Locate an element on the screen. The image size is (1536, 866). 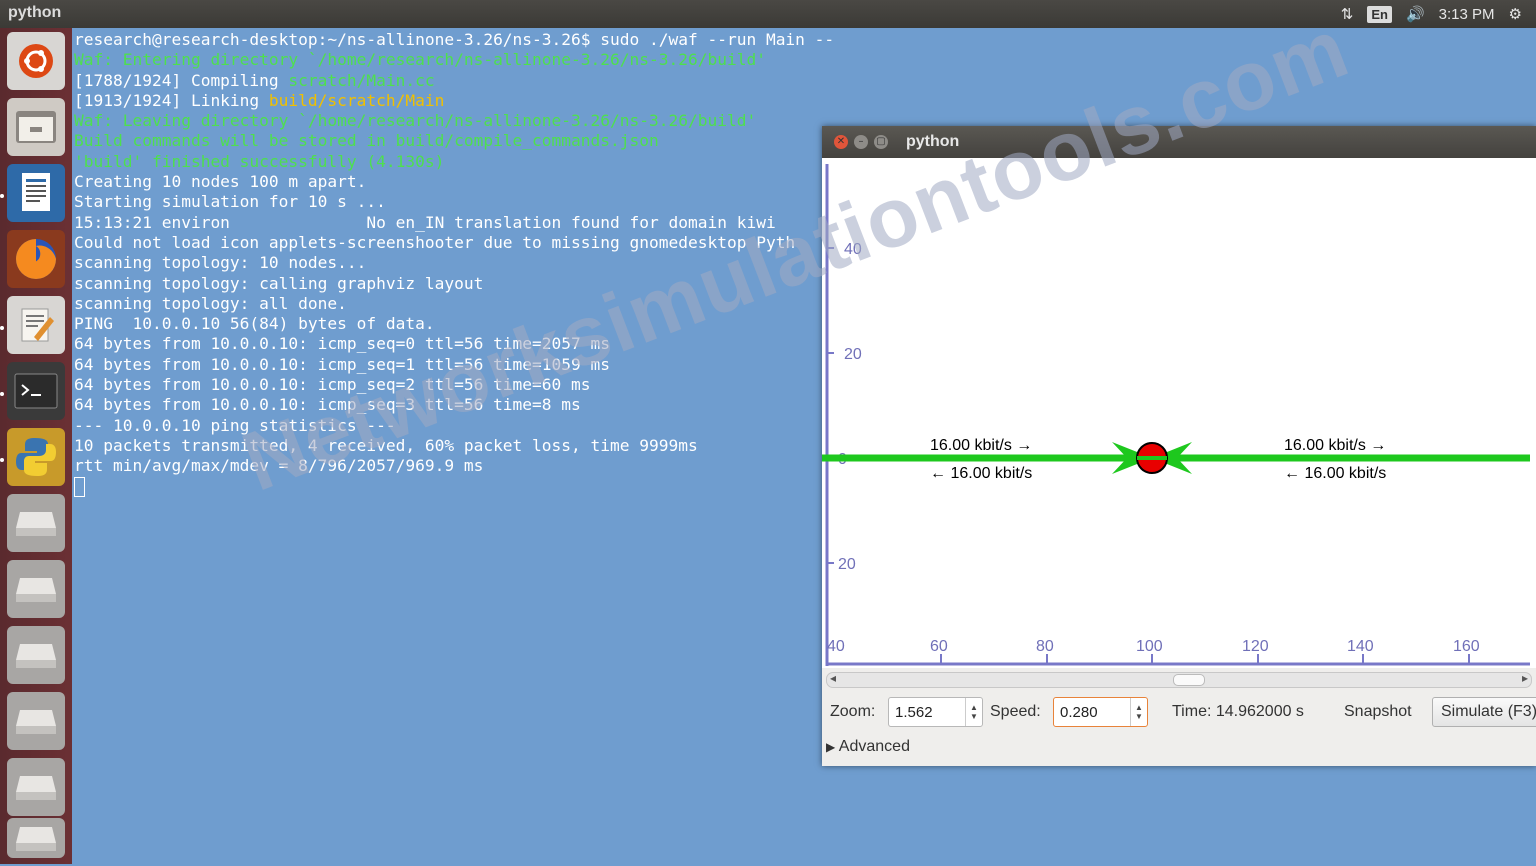
x-tick-label: 140 is located at coordinates (1360, 646).